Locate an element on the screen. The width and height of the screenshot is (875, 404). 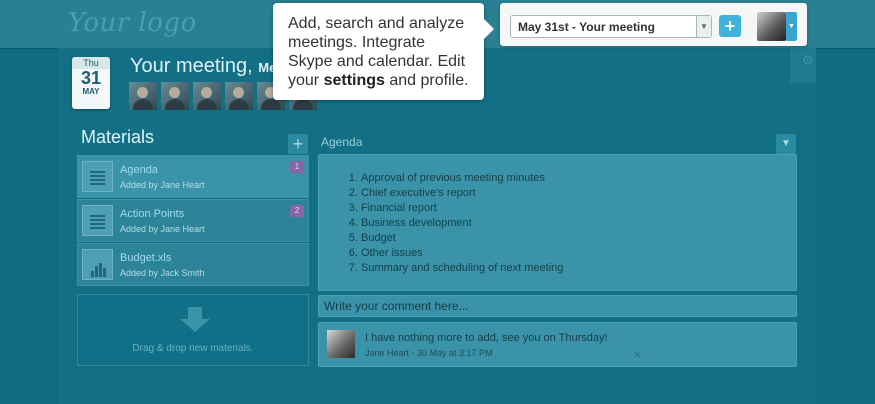
logo: Your logo is located at coordinates (132, 23).